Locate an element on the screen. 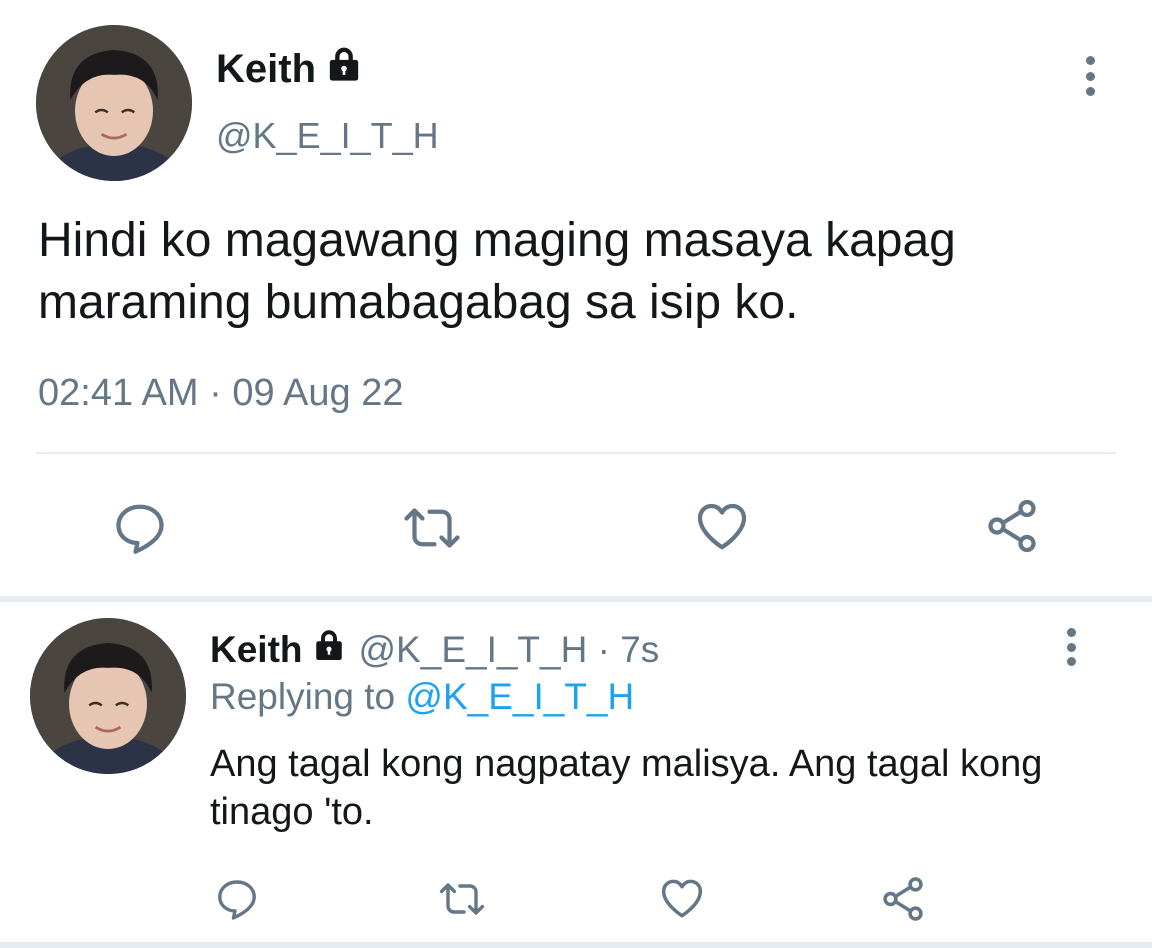  reply-header: Keith @K_E_I_T_H · 7s is located at coordinates (434, 649).